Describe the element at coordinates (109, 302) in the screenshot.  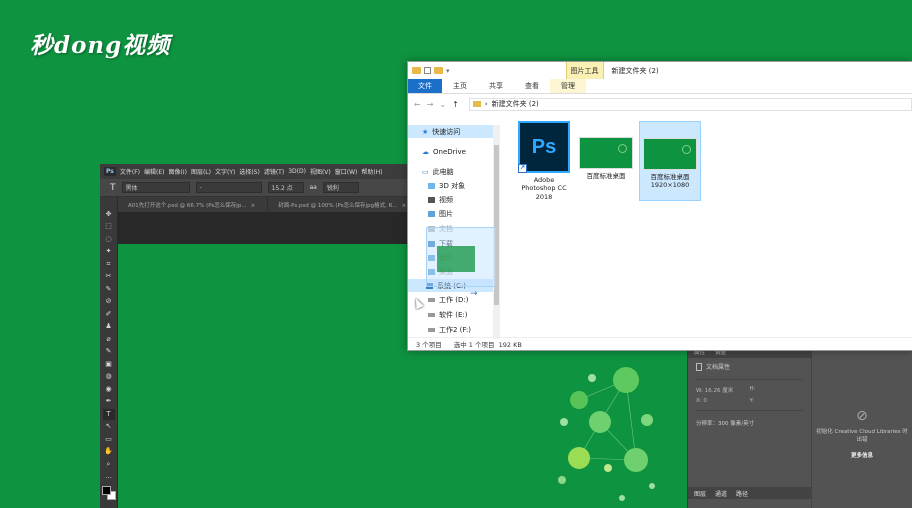
I see `healing-tool-icon: ⊘` at that location.